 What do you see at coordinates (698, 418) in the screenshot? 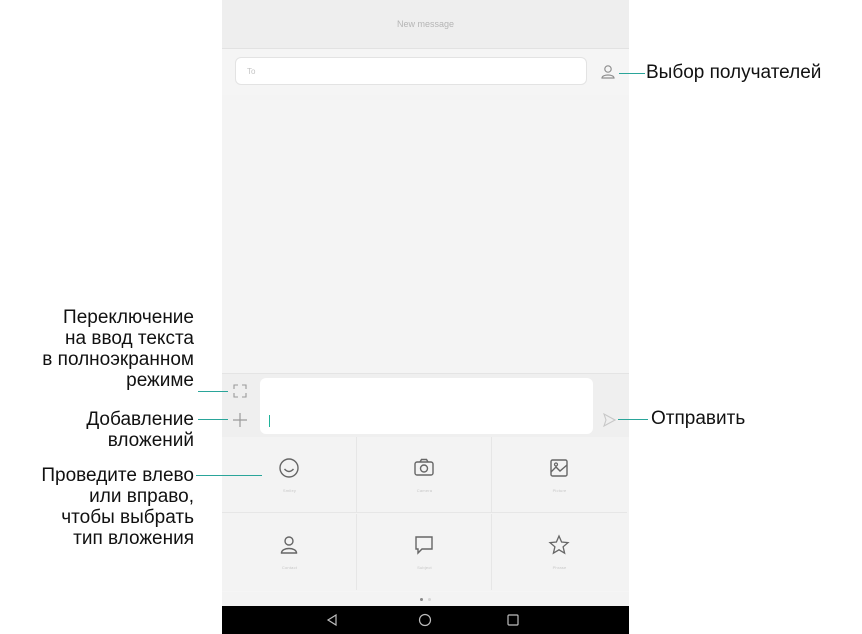
I see `callout-send: Отправить` at bounding box center [698, 418].